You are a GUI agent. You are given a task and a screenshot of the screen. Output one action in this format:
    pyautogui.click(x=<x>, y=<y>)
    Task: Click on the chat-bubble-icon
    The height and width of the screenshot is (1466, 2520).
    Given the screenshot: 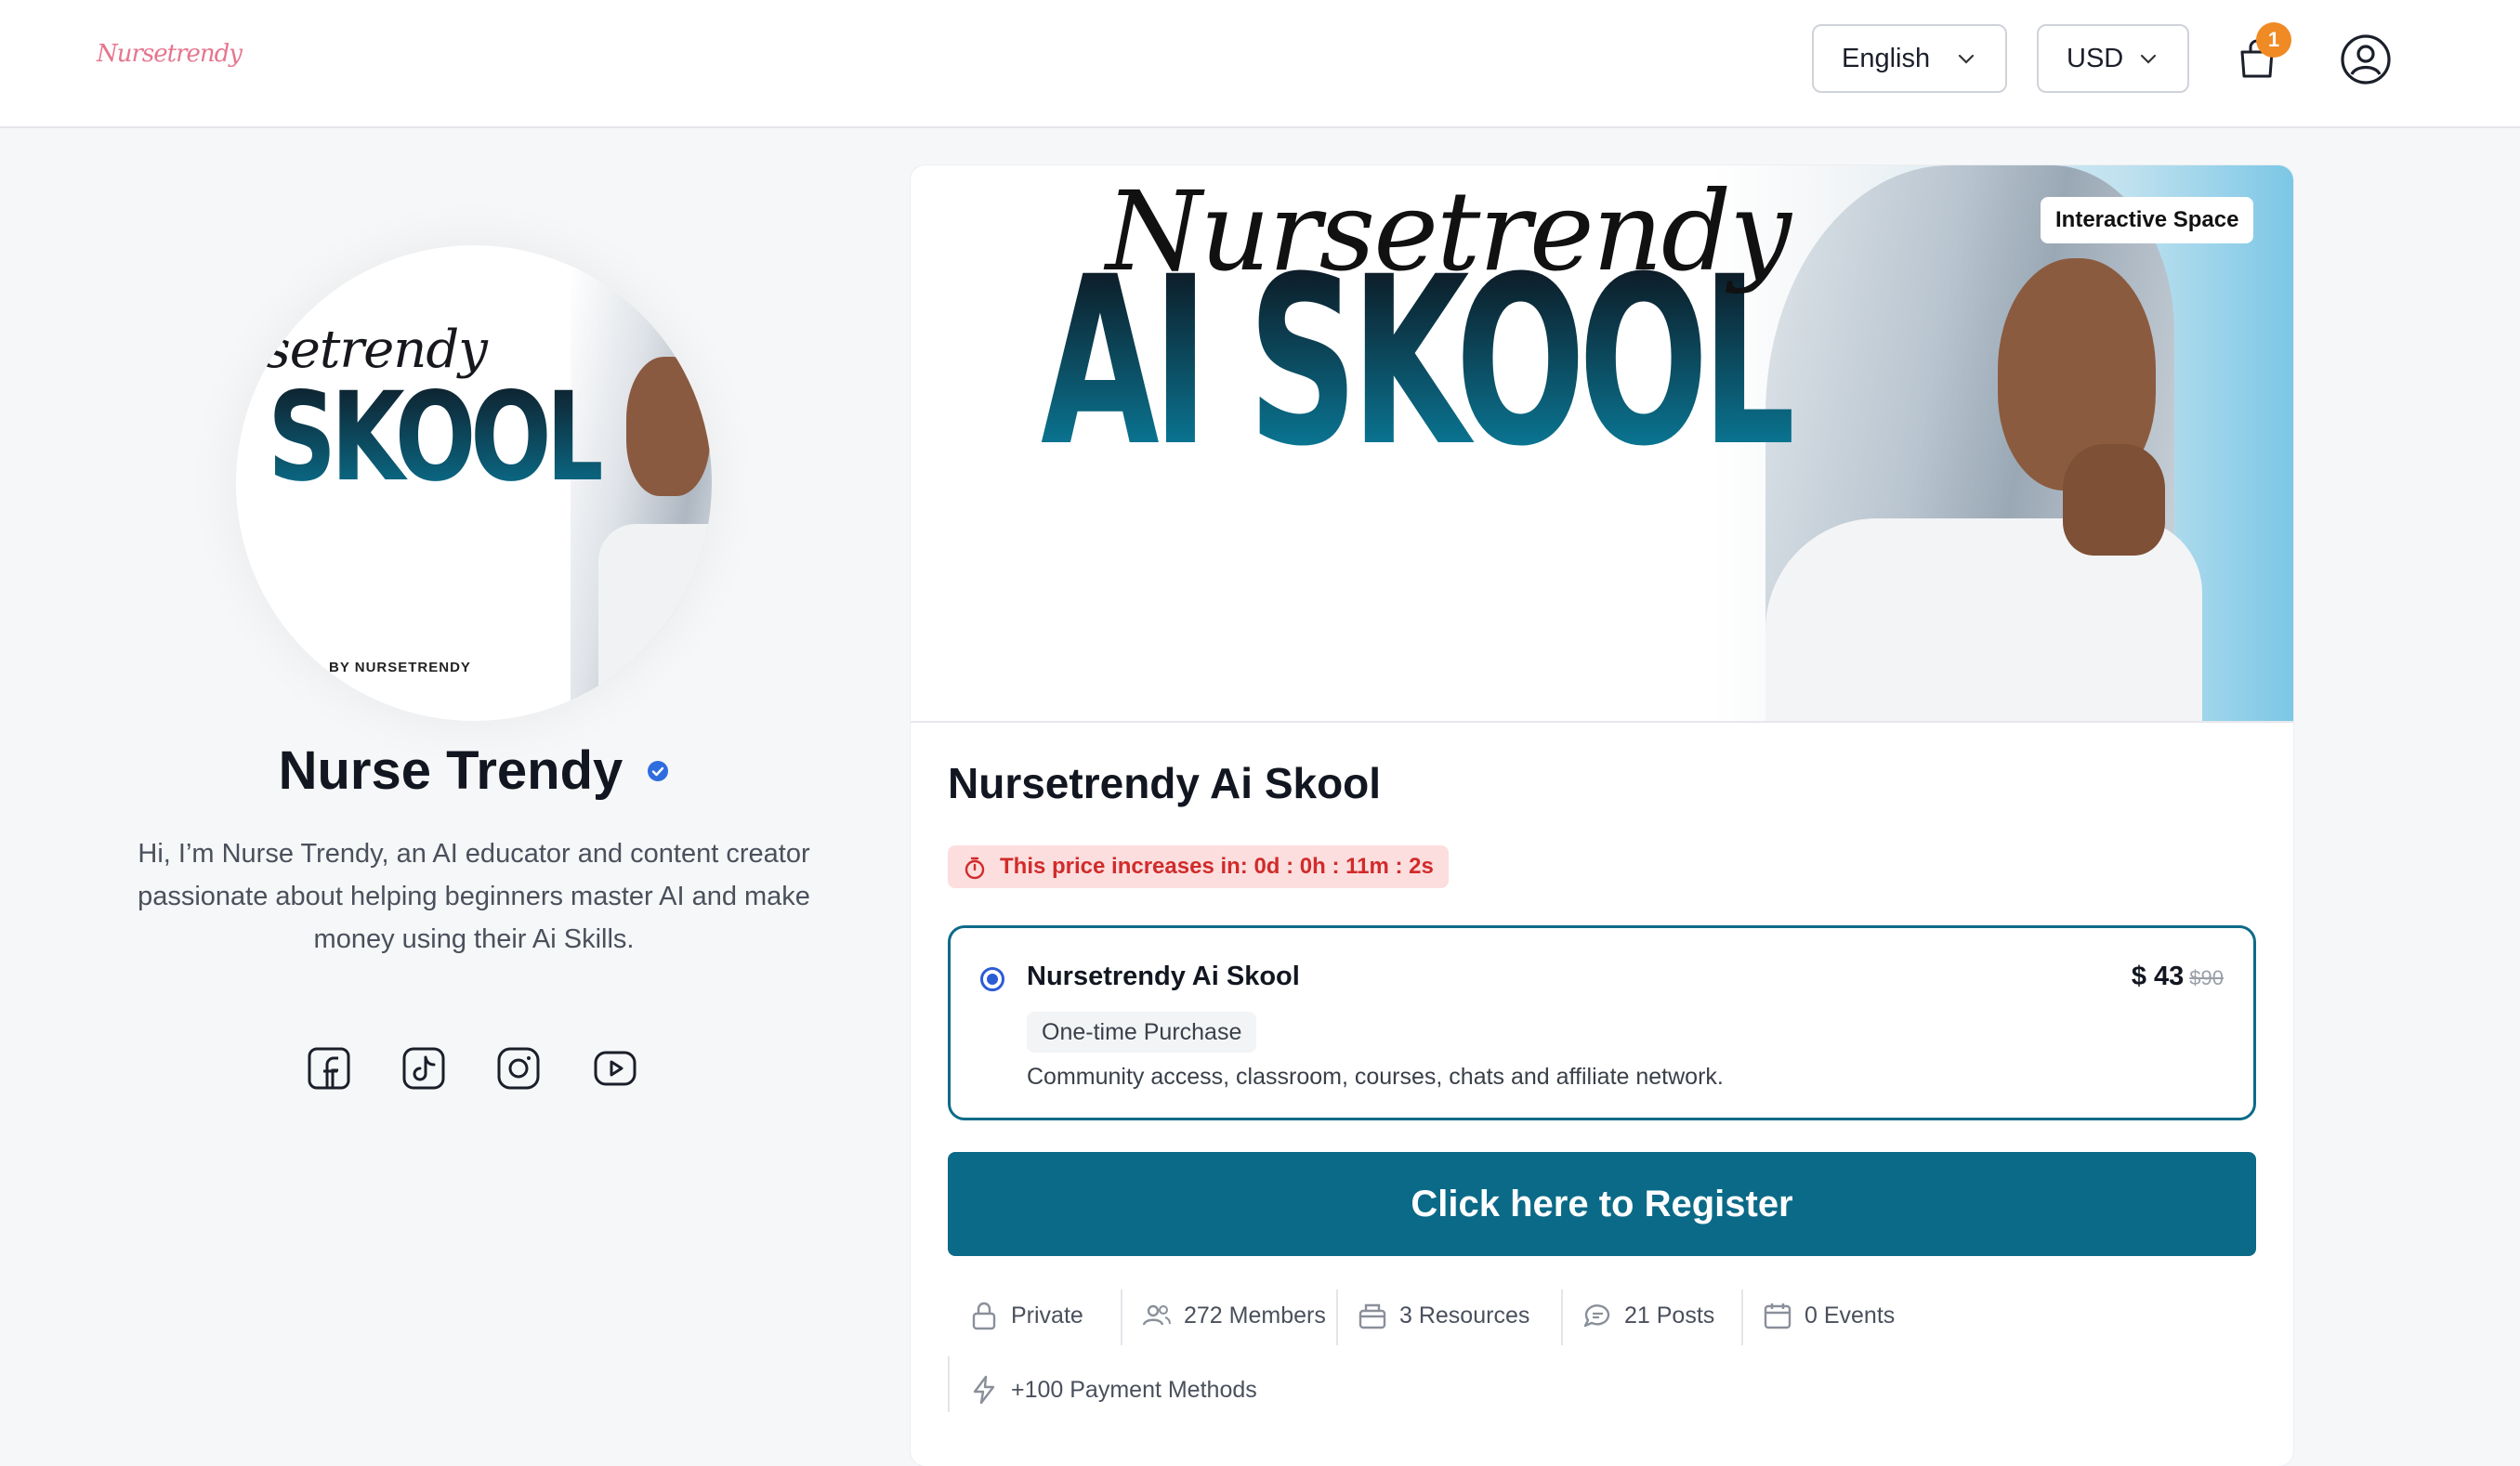 What is the action you would take?
    pyautogui.click(x=1596, y=1316)
    